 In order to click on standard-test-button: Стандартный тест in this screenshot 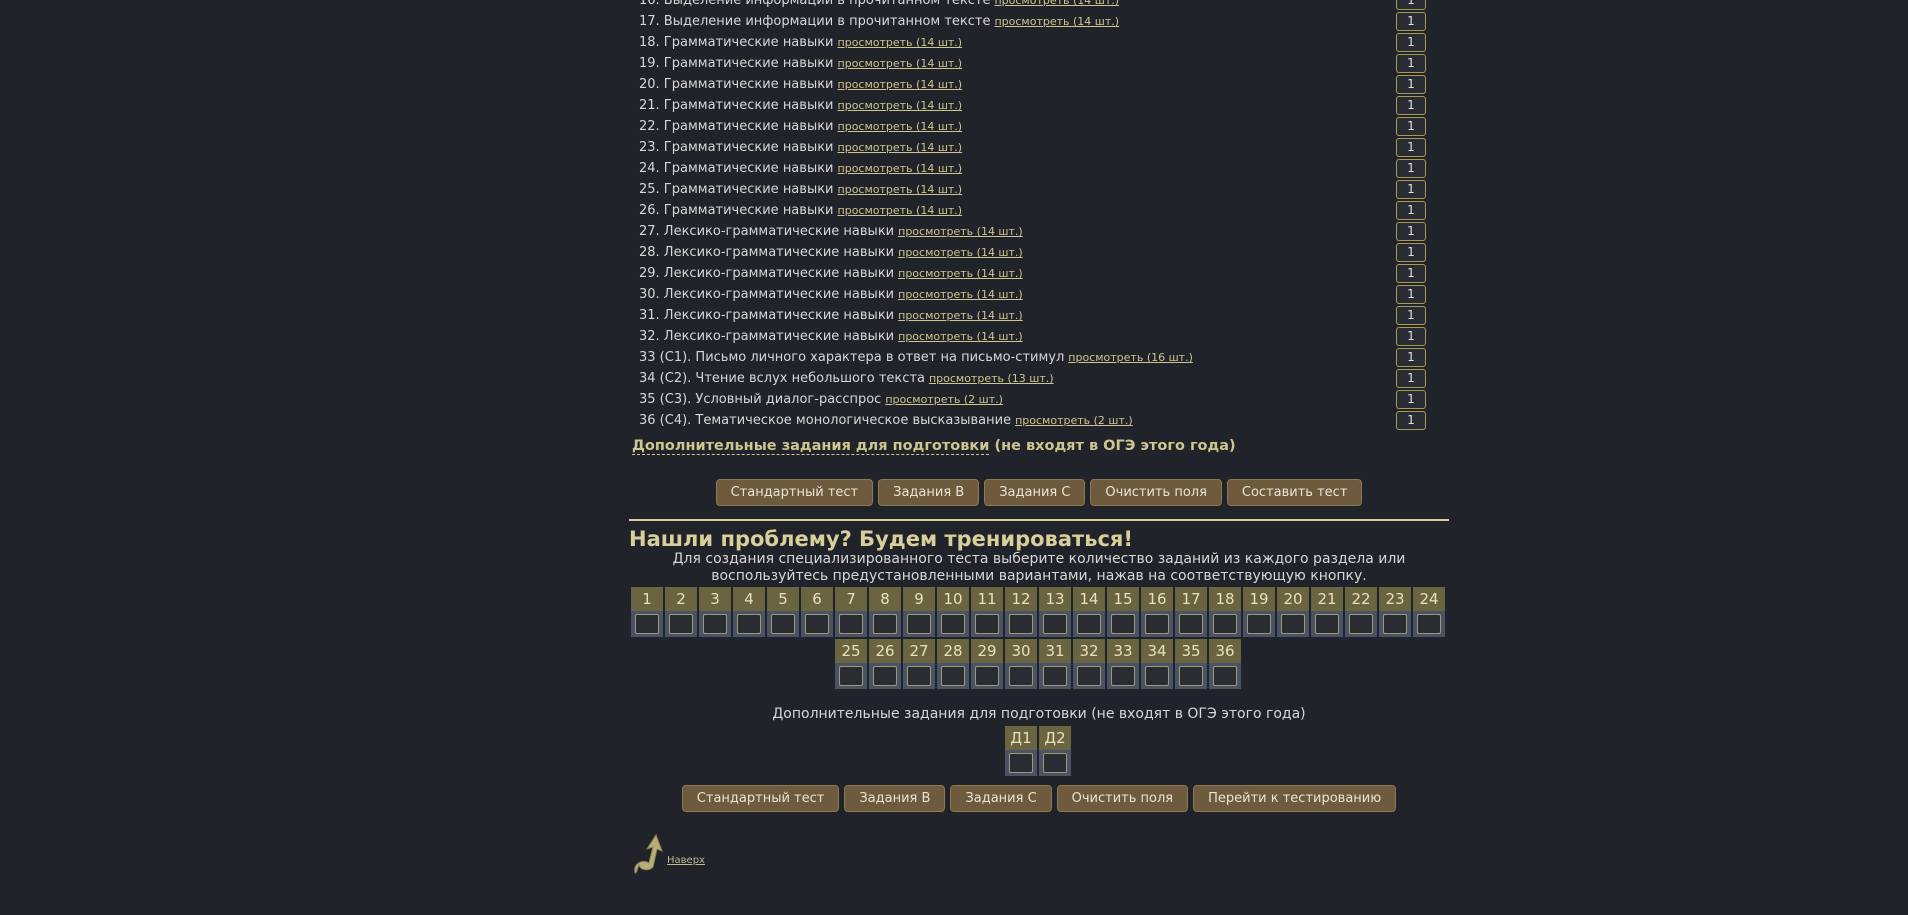, I will do `click(794, 492)`.